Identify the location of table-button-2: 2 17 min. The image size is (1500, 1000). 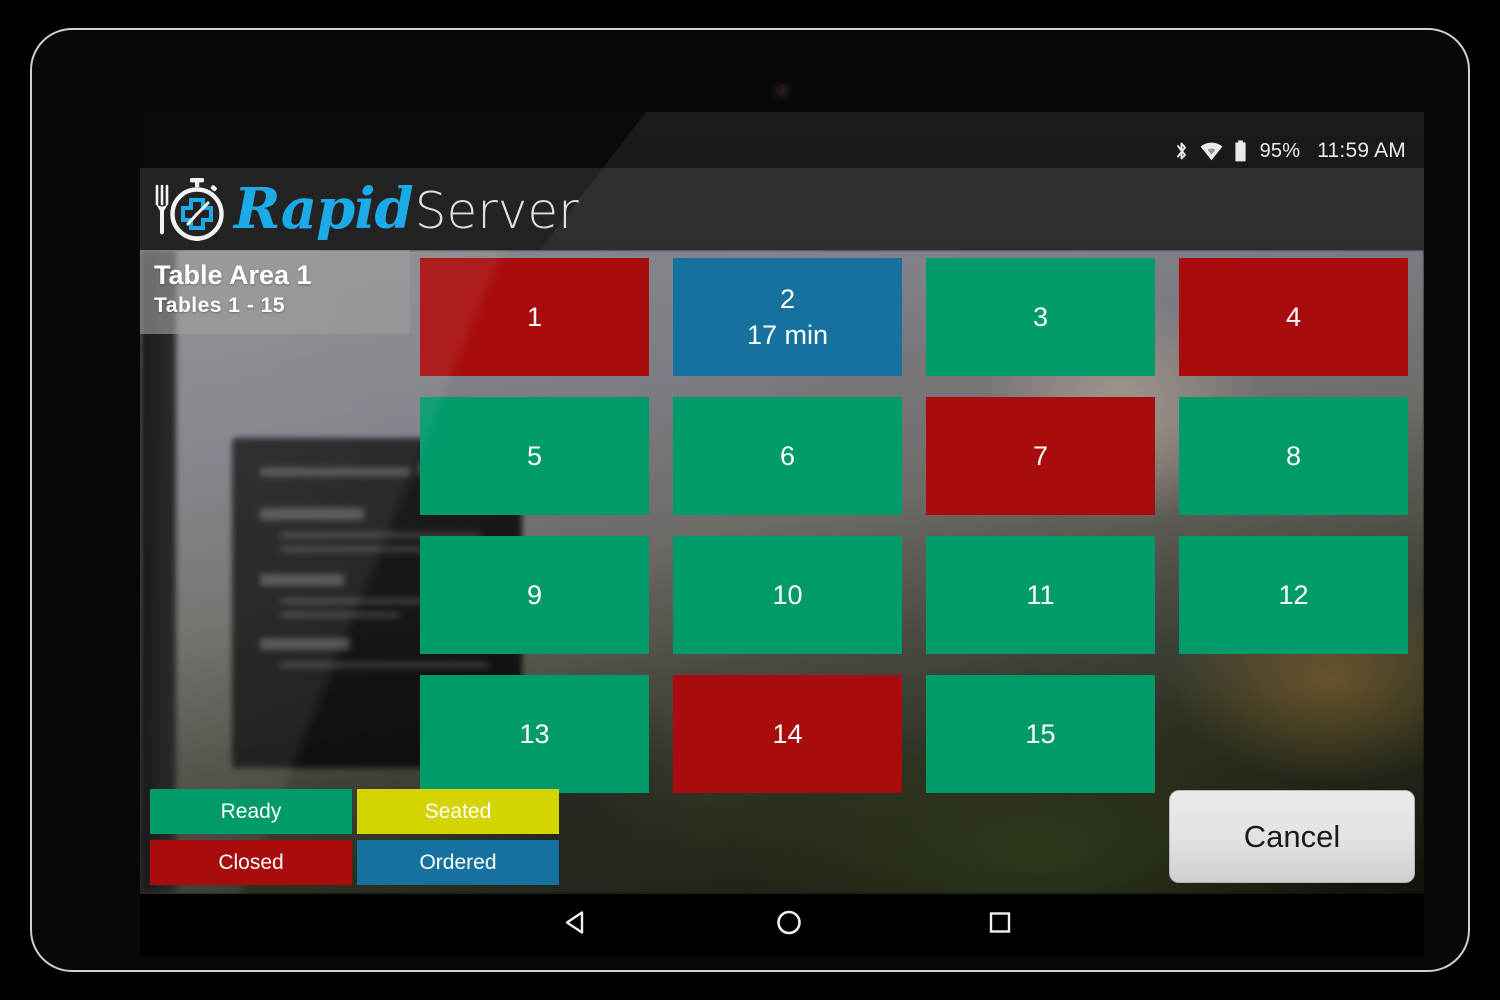
(787, 317).